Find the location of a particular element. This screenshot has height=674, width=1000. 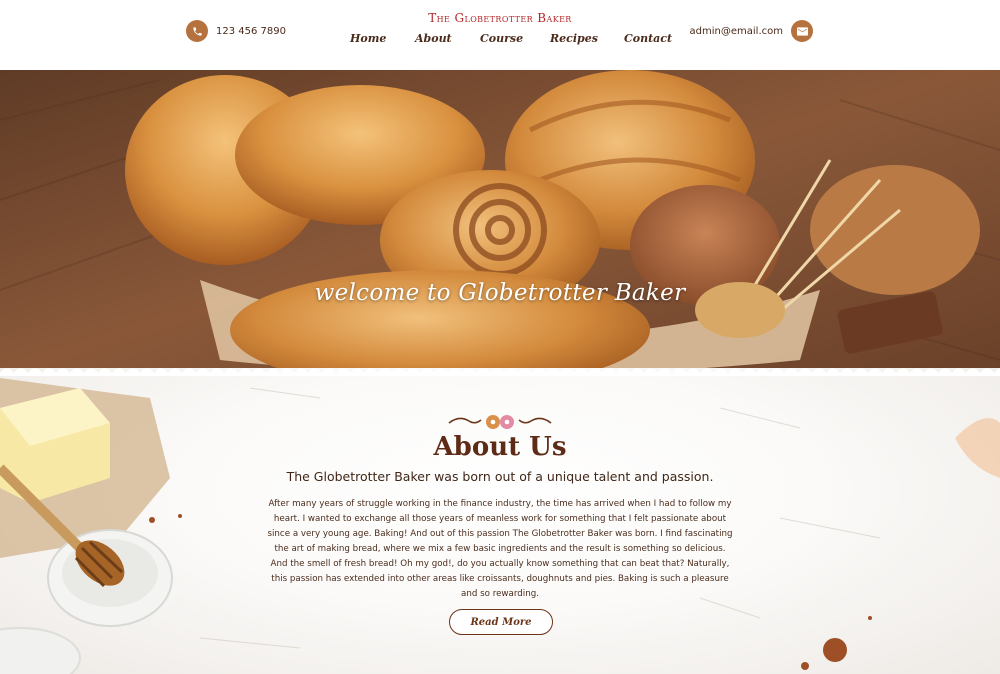

nav-contact: Contact is located at coordinates (648, 38).